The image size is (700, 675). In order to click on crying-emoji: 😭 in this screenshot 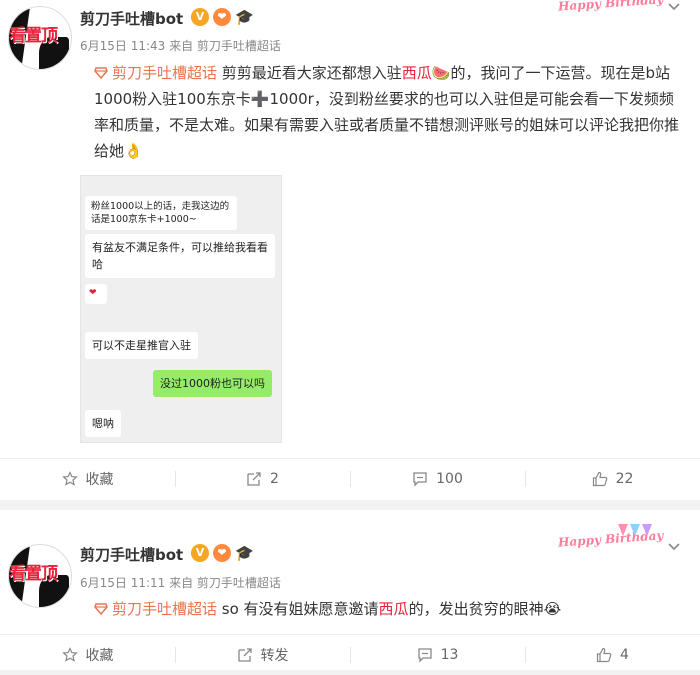, I will do `click(552, 609)`.